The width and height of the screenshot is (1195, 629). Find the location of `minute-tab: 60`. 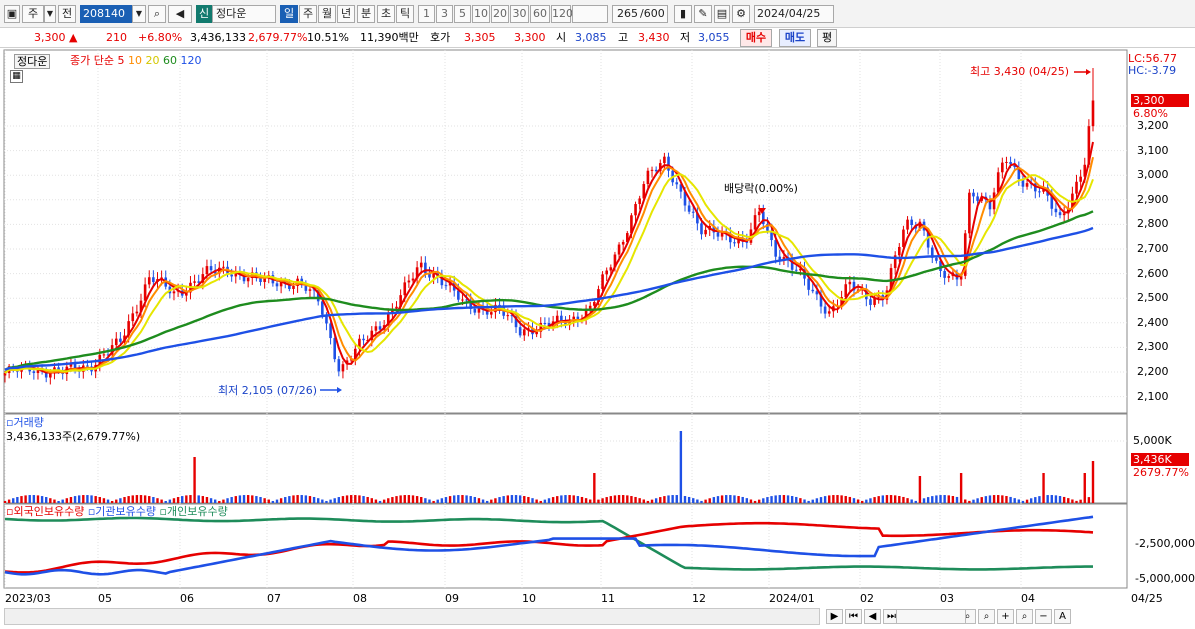

minute-tab: 60 is located at coordinates (540, 14).